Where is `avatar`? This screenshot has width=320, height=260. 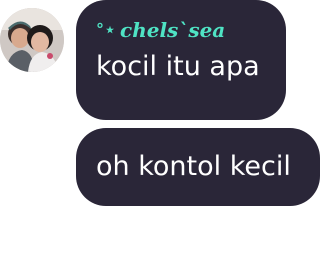
avatar is located at coordinates (32, 40).